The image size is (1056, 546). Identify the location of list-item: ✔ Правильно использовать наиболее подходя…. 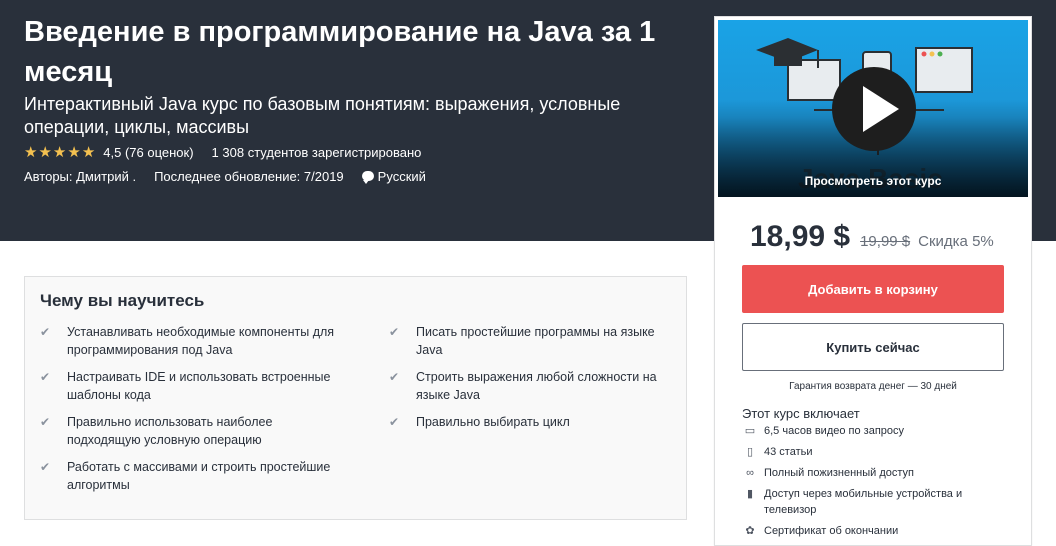
(190, 431).